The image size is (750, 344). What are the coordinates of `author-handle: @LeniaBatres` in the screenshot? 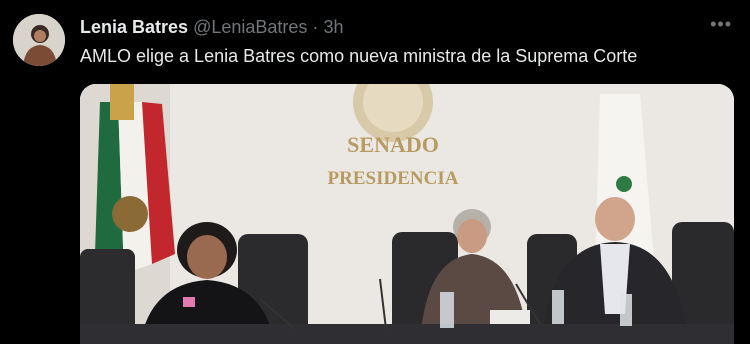 It's located at (250, 27).